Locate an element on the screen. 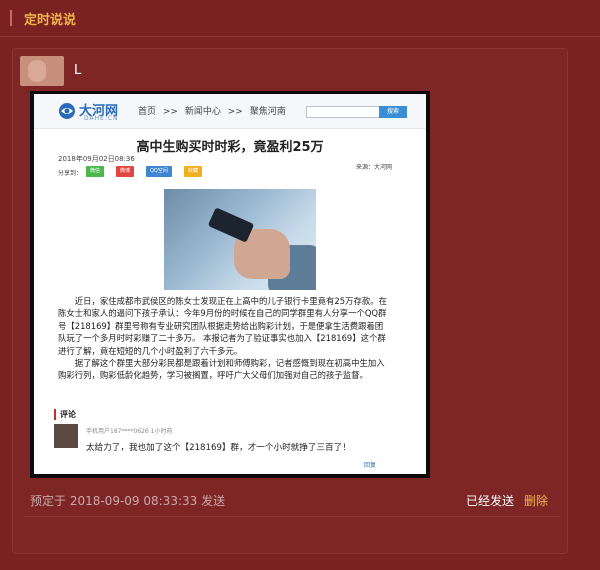 The height and width of the screenshot is (570, 600). delete-button: 删除 is located at coordinates (536, 500).